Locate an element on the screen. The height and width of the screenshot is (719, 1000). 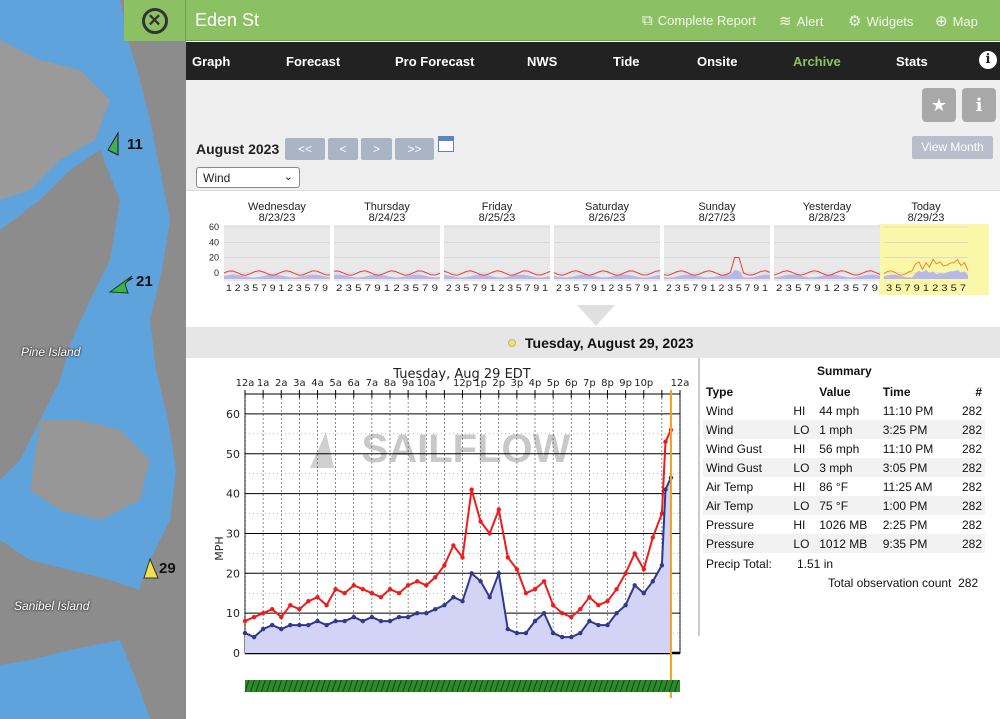
tab-archive: Archive is located at coordinates (817, 61).